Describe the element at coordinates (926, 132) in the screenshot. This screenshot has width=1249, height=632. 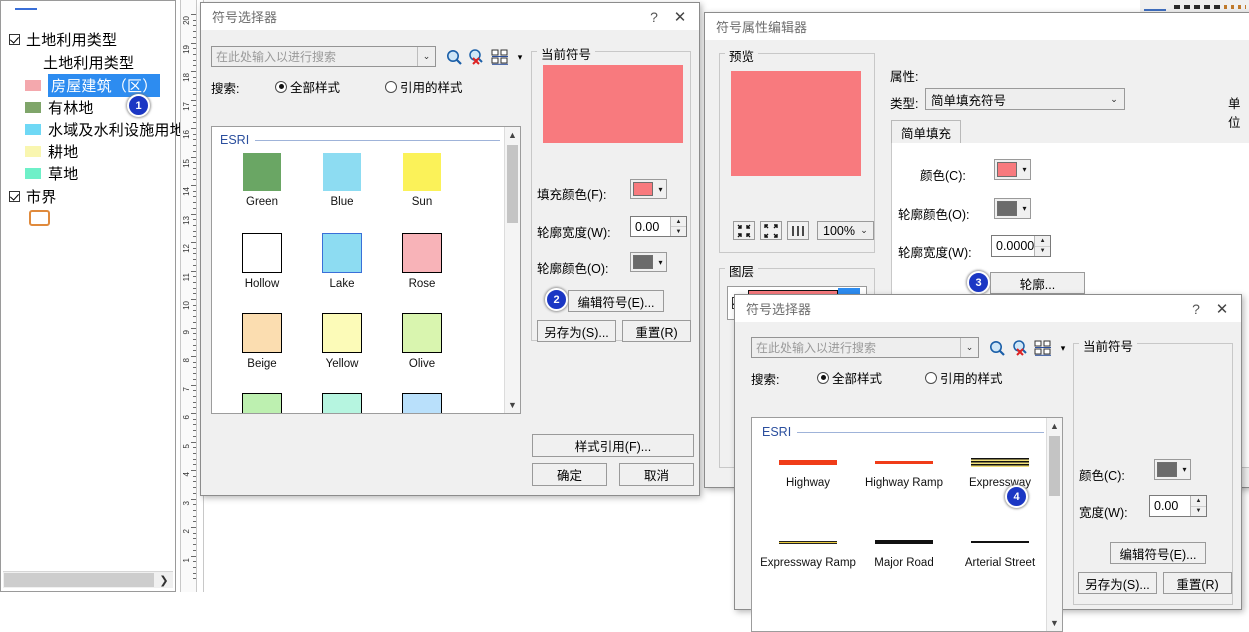
I see `tab-simple-fill: 简单填充` at that location.